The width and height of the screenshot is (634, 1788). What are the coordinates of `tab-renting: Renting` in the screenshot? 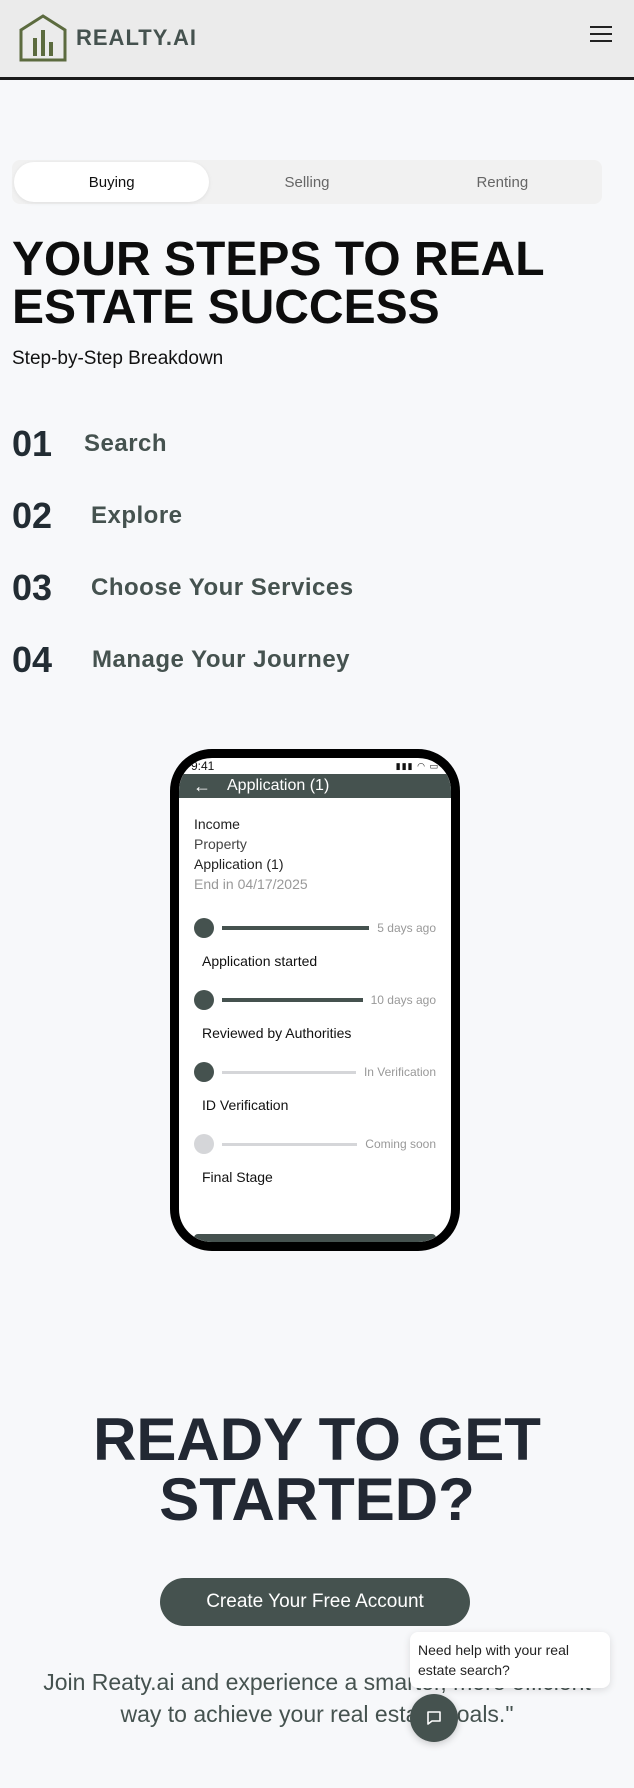 It's located at (502, 182).